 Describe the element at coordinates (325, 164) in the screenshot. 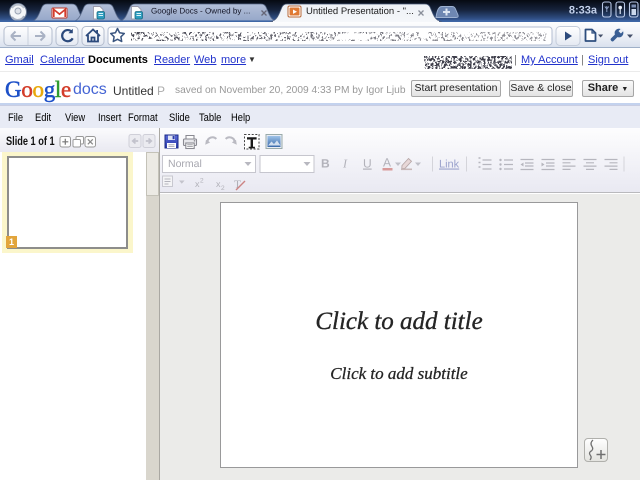

I see `svg-text: B` at that location.